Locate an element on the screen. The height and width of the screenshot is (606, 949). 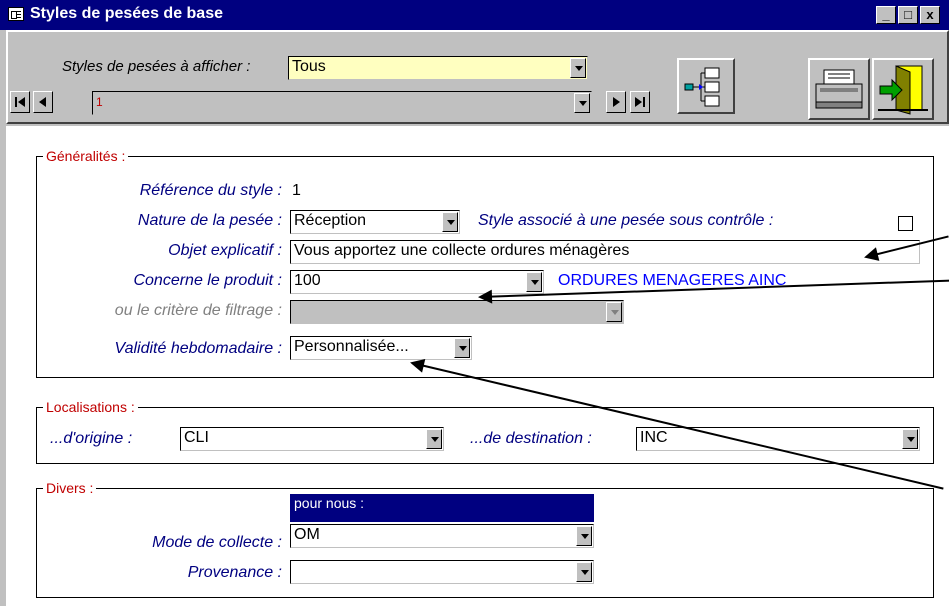
origine-value: CLI is located at coordinates (196, 437).